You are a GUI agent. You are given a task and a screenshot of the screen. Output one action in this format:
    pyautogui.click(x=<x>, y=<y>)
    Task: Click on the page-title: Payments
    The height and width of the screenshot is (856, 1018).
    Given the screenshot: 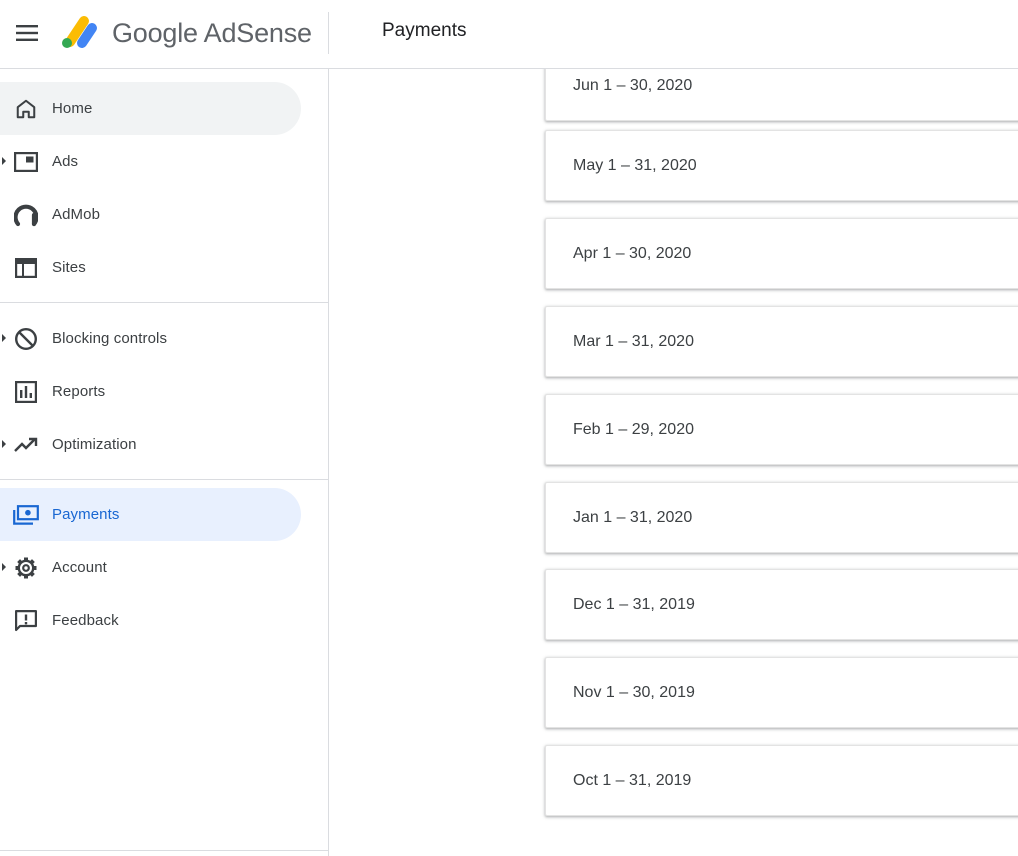 What is the action you would take?
    pyautogui.click(x=424, y=30)
    